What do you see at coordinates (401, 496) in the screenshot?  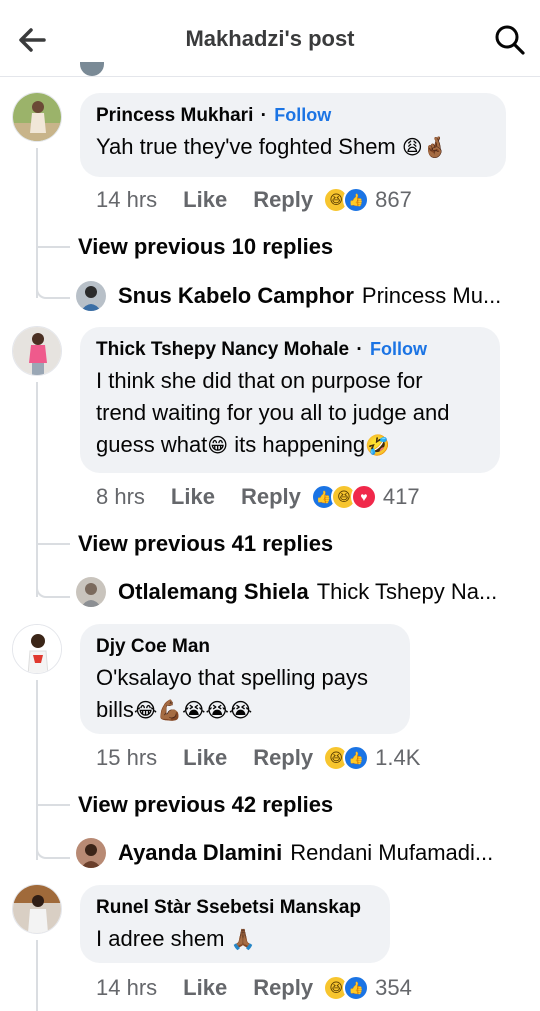 I see `reaction-count: 417` at bounding box center [401, 496].